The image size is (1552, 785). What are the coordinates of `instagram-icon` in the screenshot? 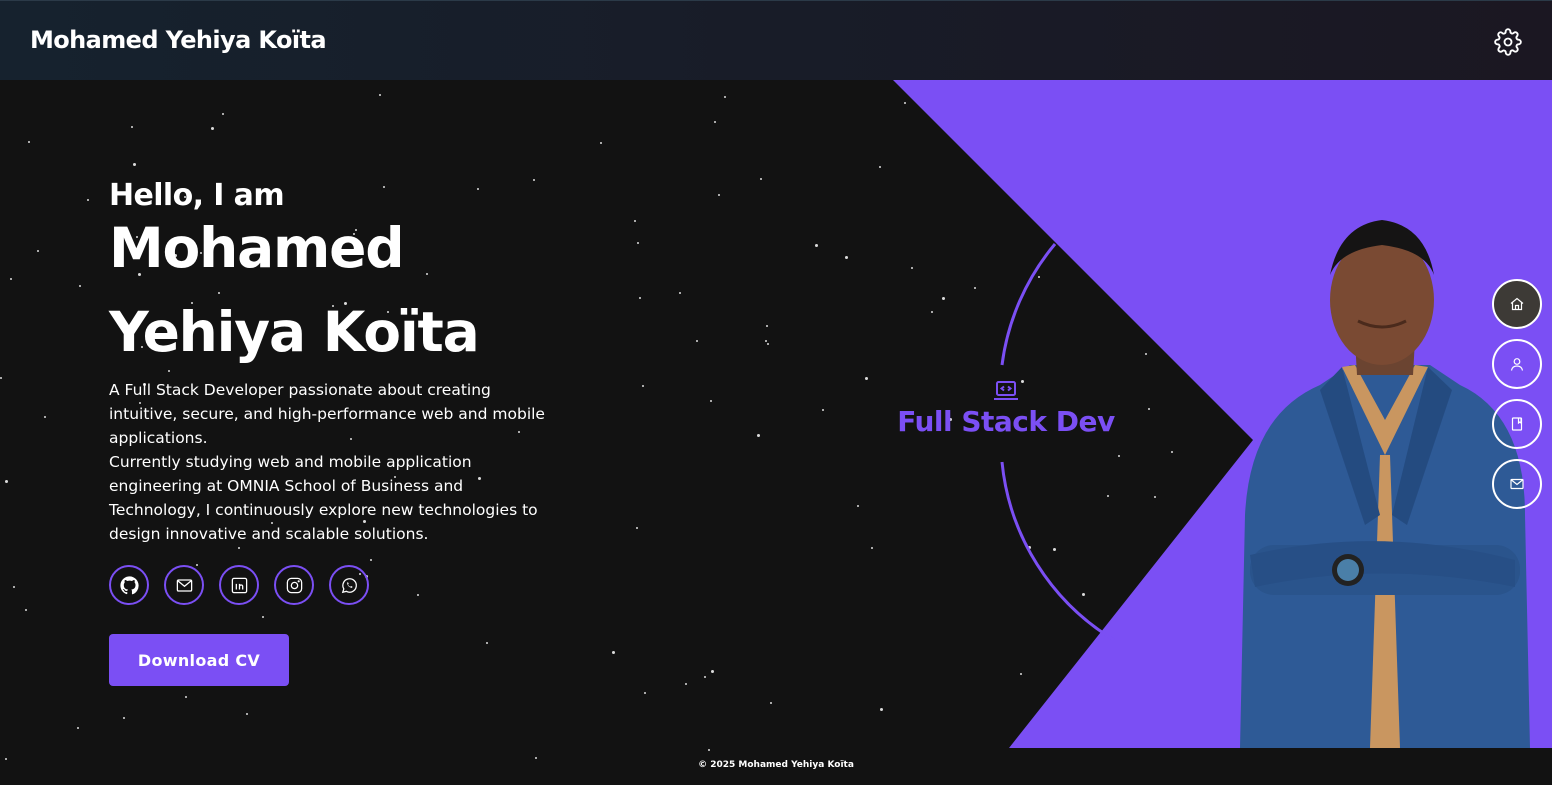 It's located at (294, 585).